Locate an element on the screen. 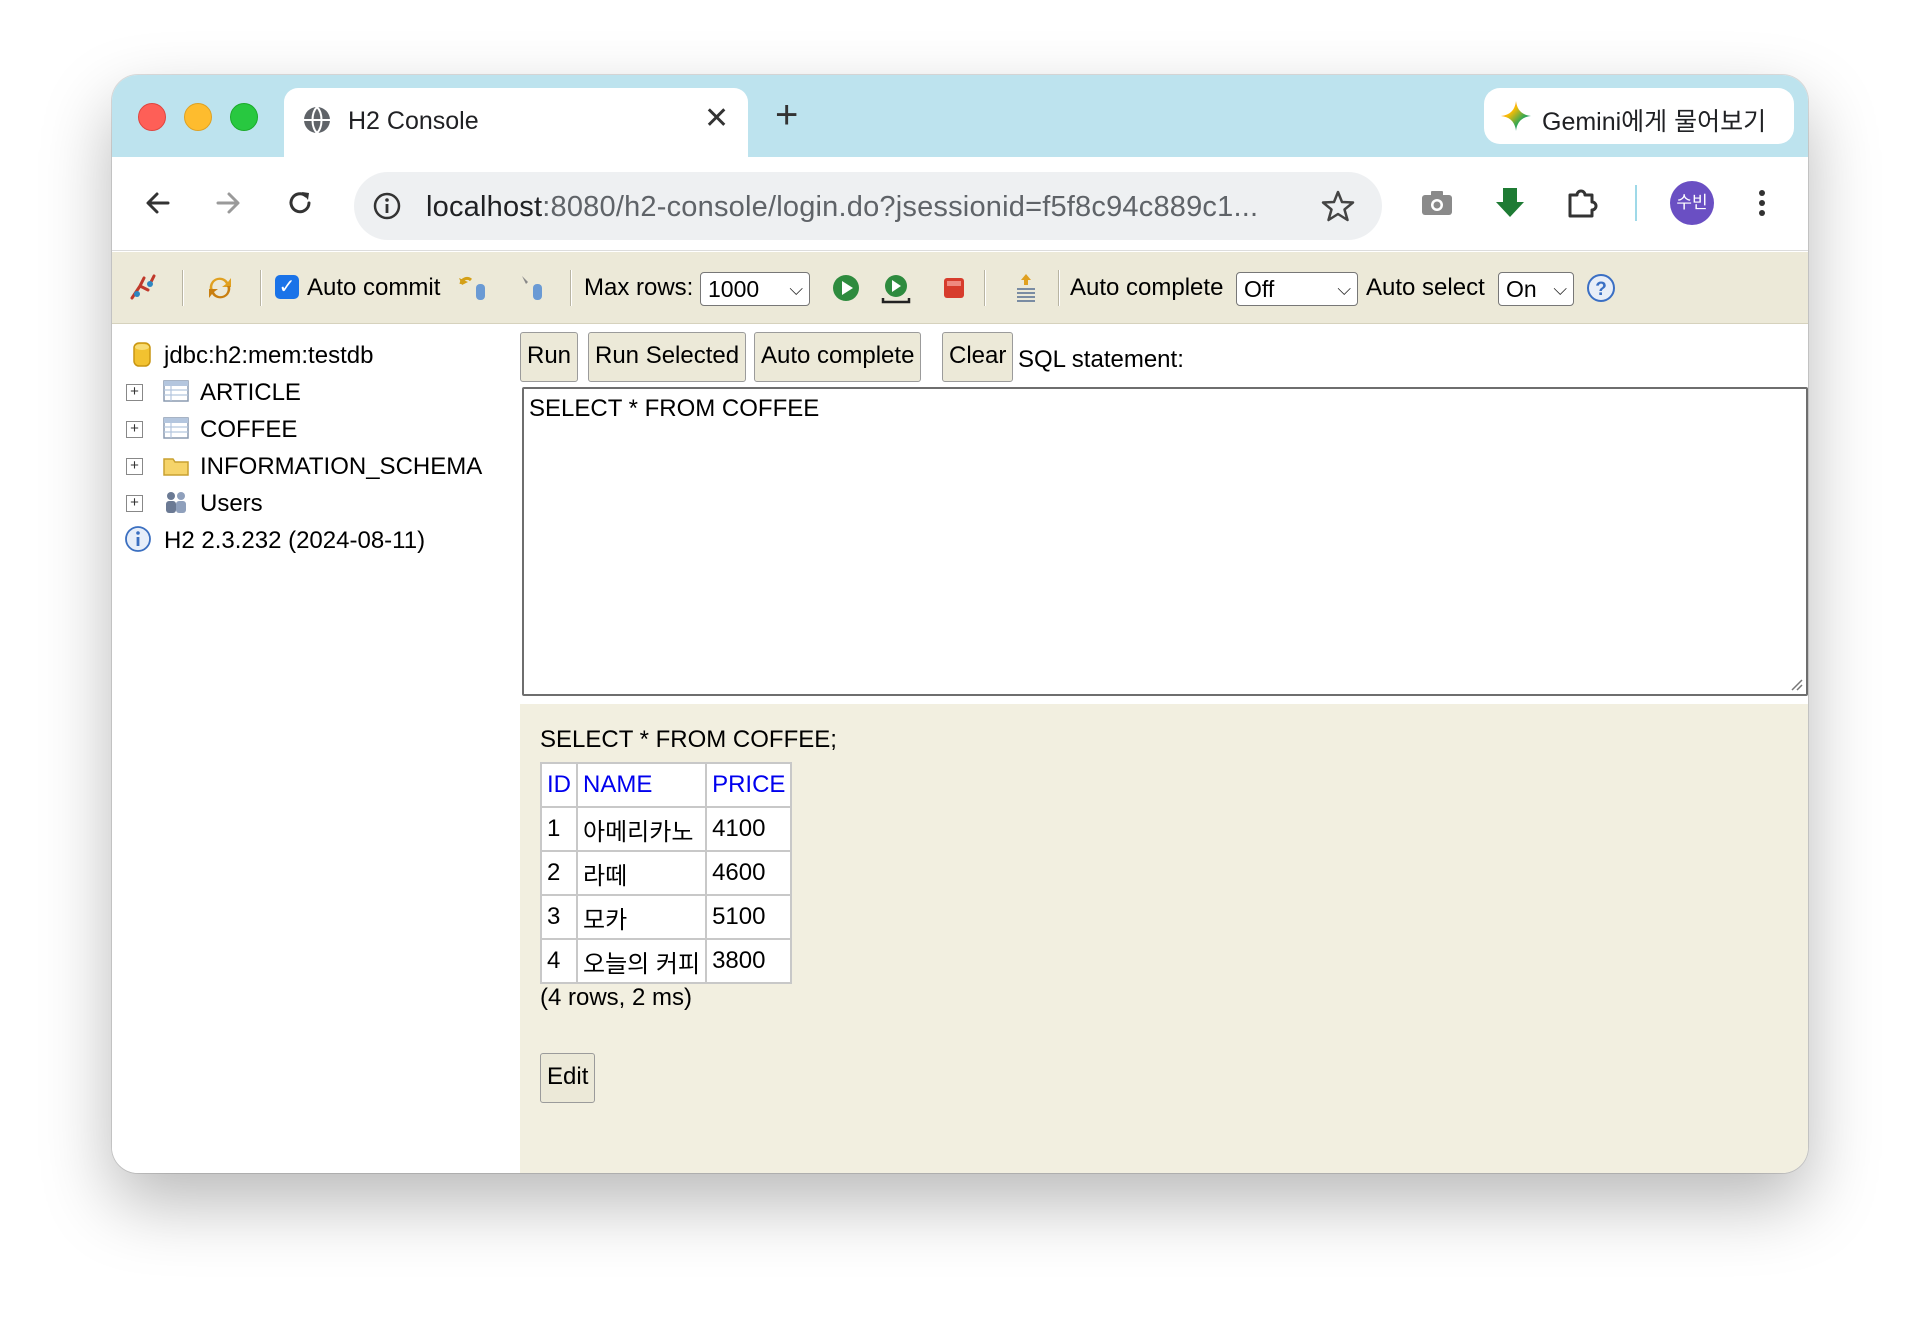  bookmark-star-icon is located at coordinates (1338, 206).